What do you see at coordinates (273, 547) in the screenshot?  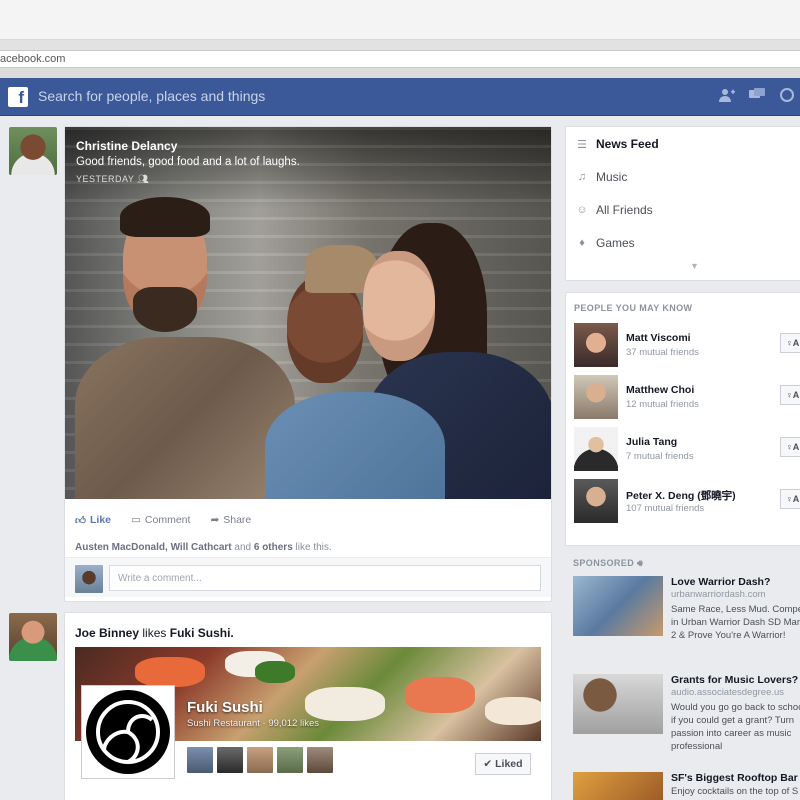 I see `likers-others: 6 others` at bounding box center [273, 547].